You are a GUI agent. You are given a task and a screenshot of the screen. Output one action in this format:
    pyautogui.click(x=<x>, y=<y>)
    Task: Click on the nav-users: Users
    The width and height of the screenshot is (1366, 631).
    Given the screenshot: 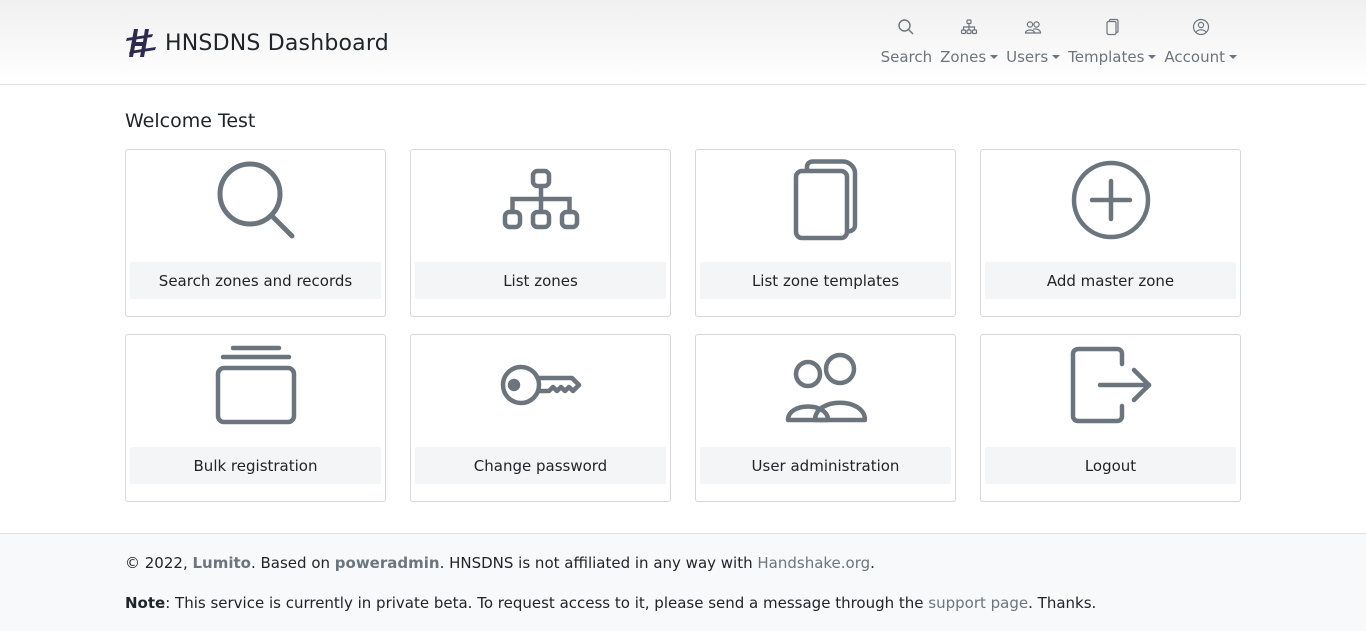 What is the action you would take?
    pyautogui.click(x=1033, y=42)
    